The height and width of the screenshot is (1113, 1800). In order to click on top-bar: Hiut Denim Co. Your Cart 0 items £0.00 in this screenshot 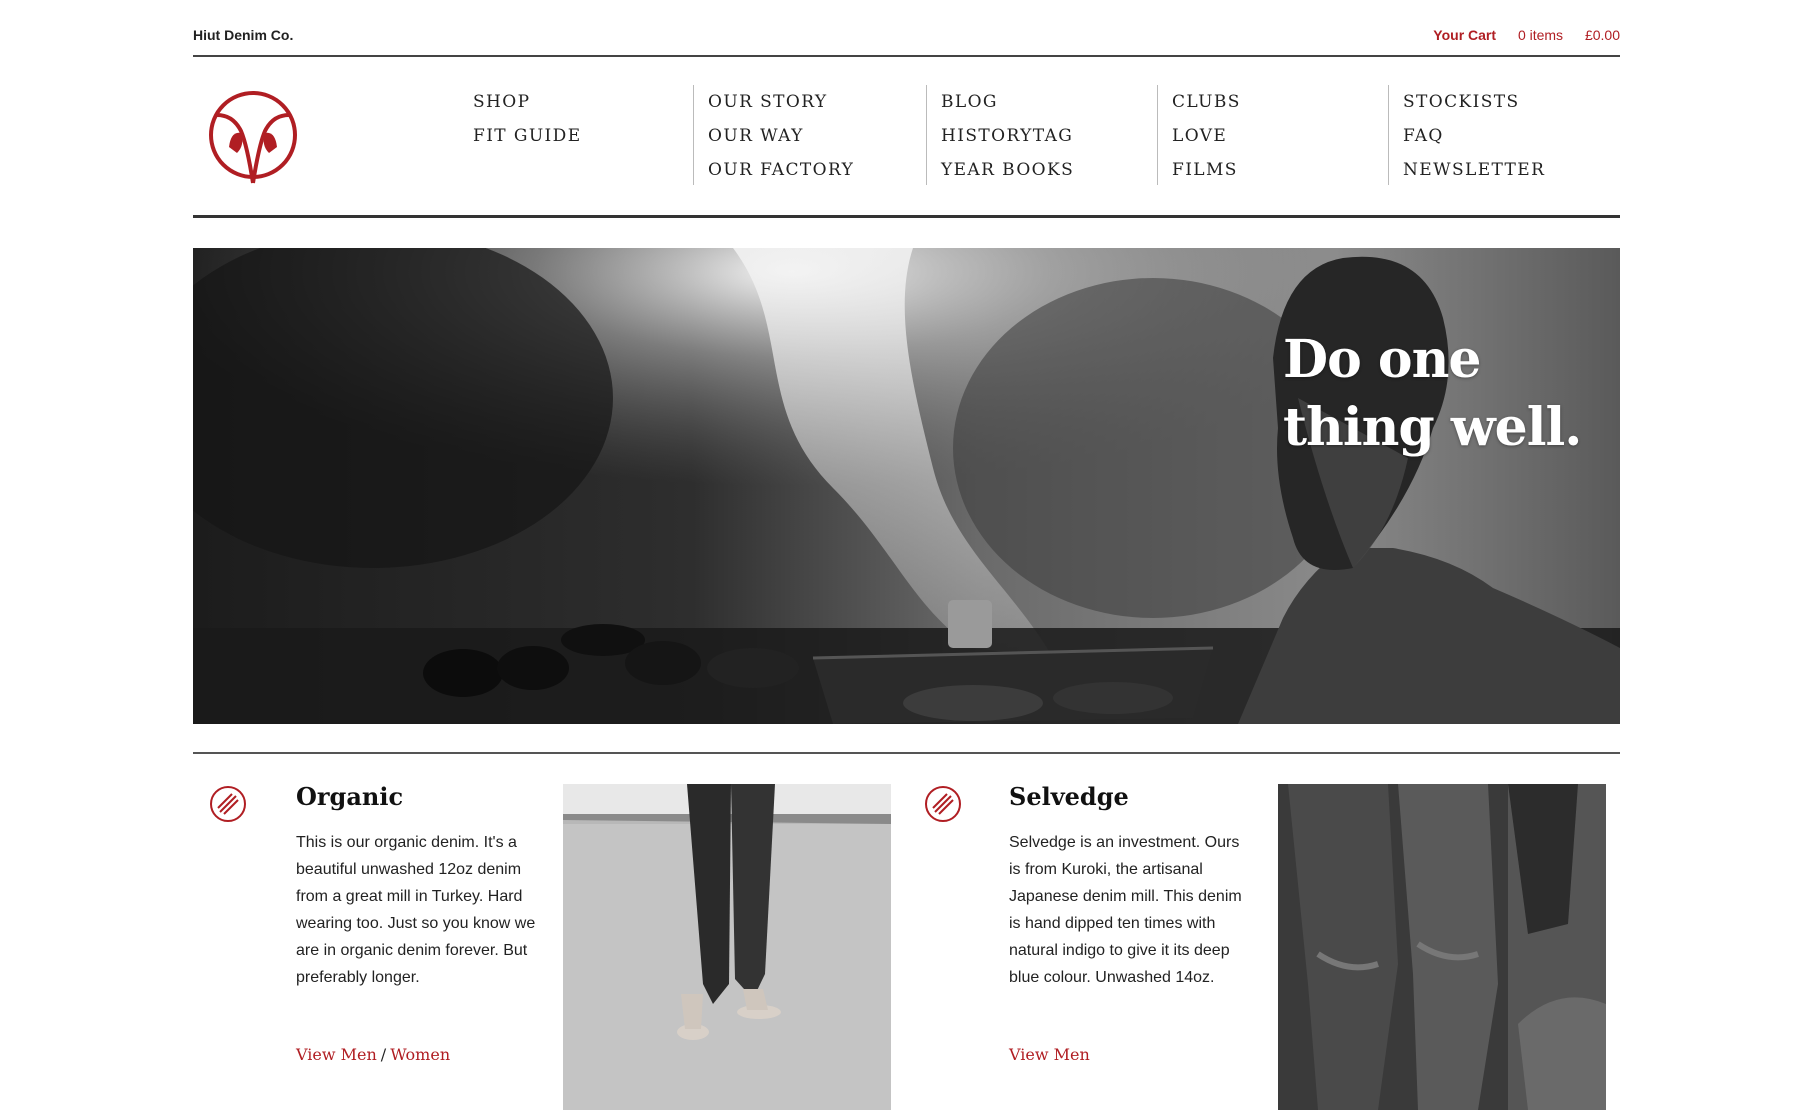, I will do `click(906, 40)`.